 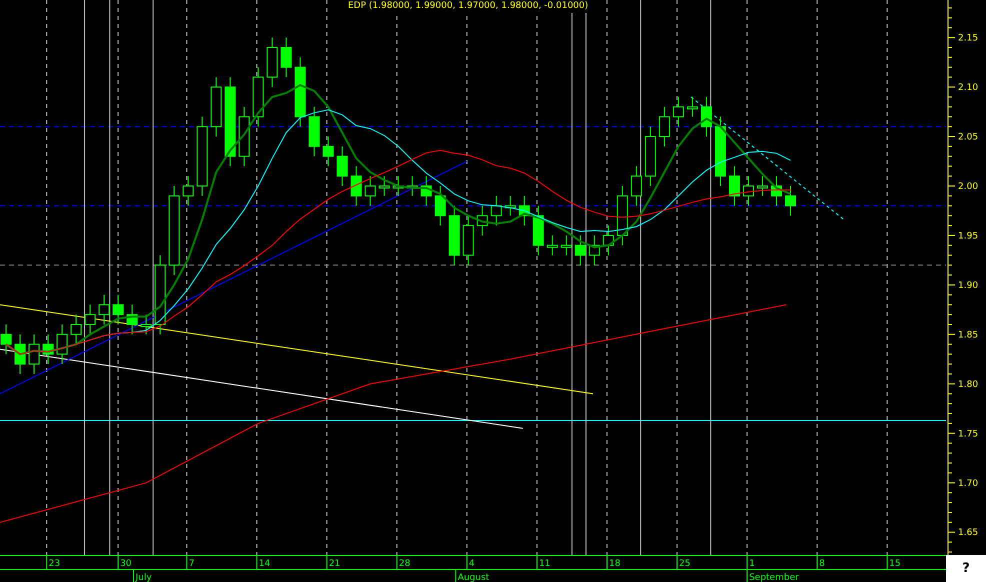 I want to click on y-axis-label: 1.80, so click(x=968, y=385).